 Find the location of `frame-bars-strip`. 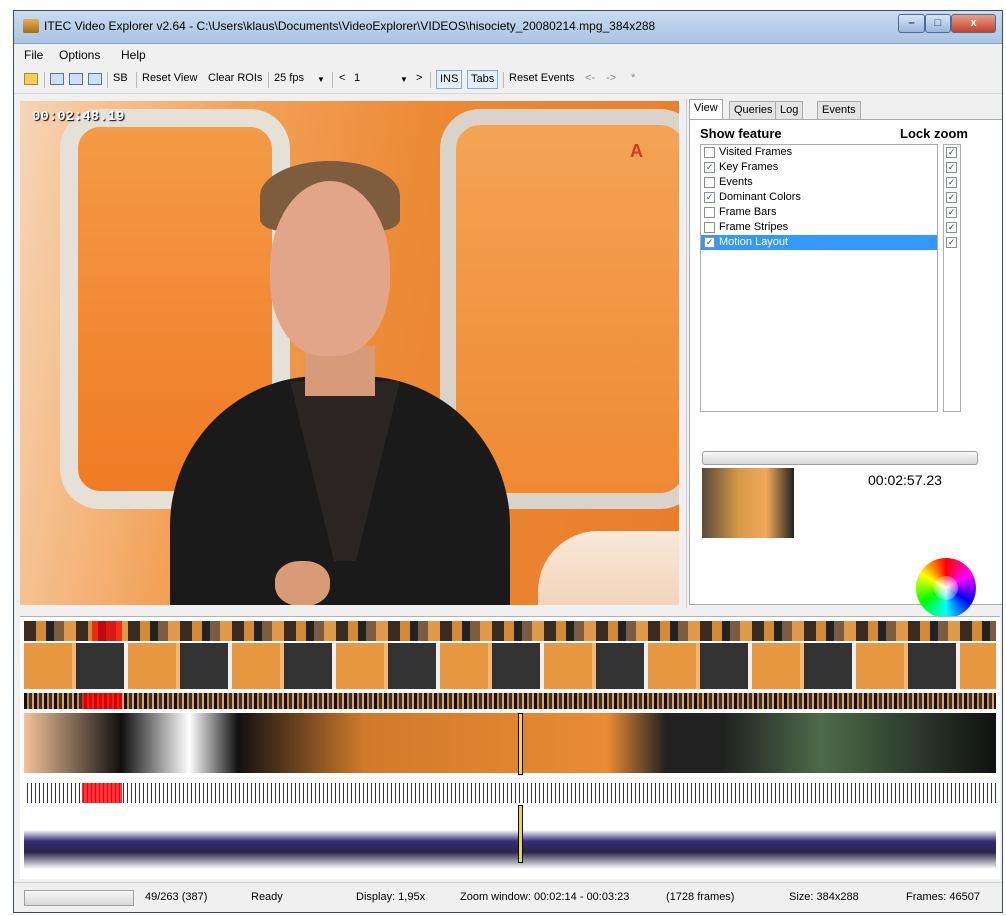

frame-bars-strip is located at coordinates (510, 701).